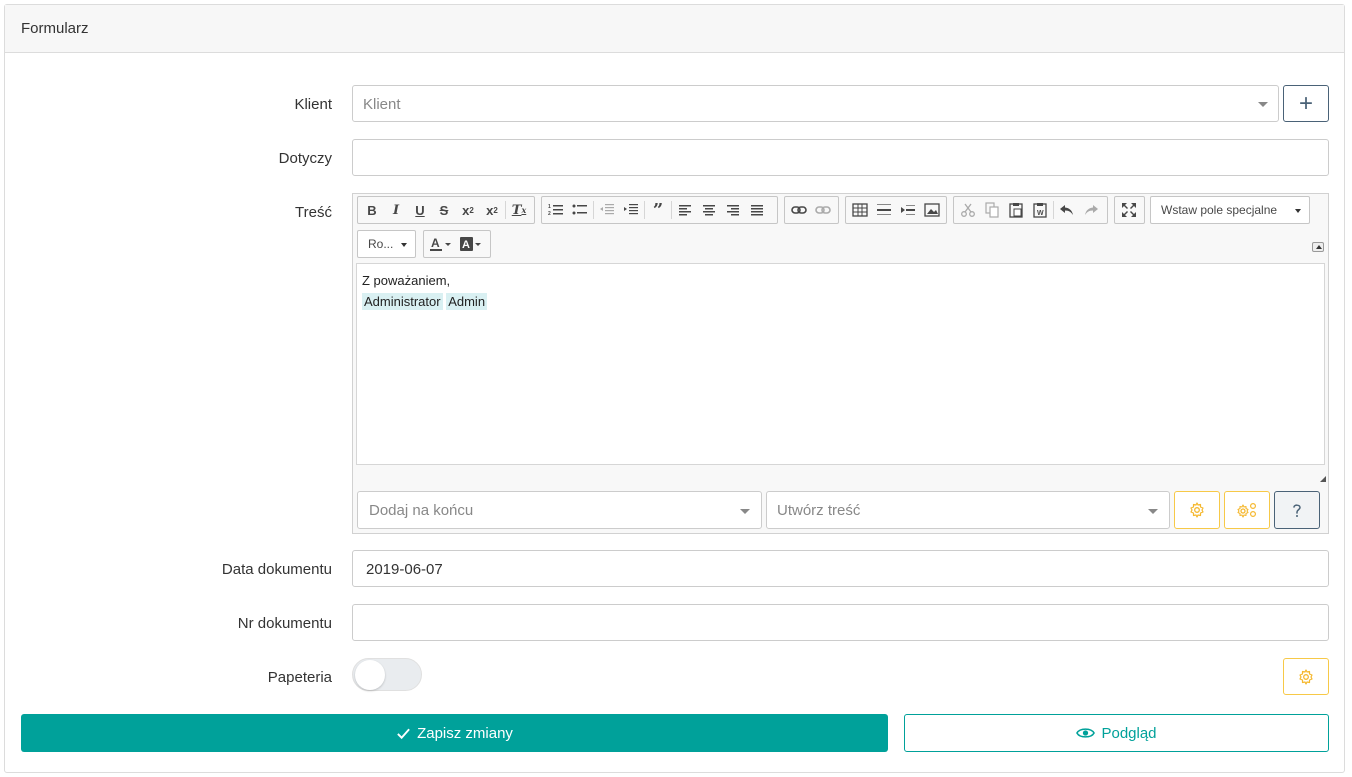 The height and width of the screenshot is (777, 1352). I want to click on image-icon, so click(932, 210).